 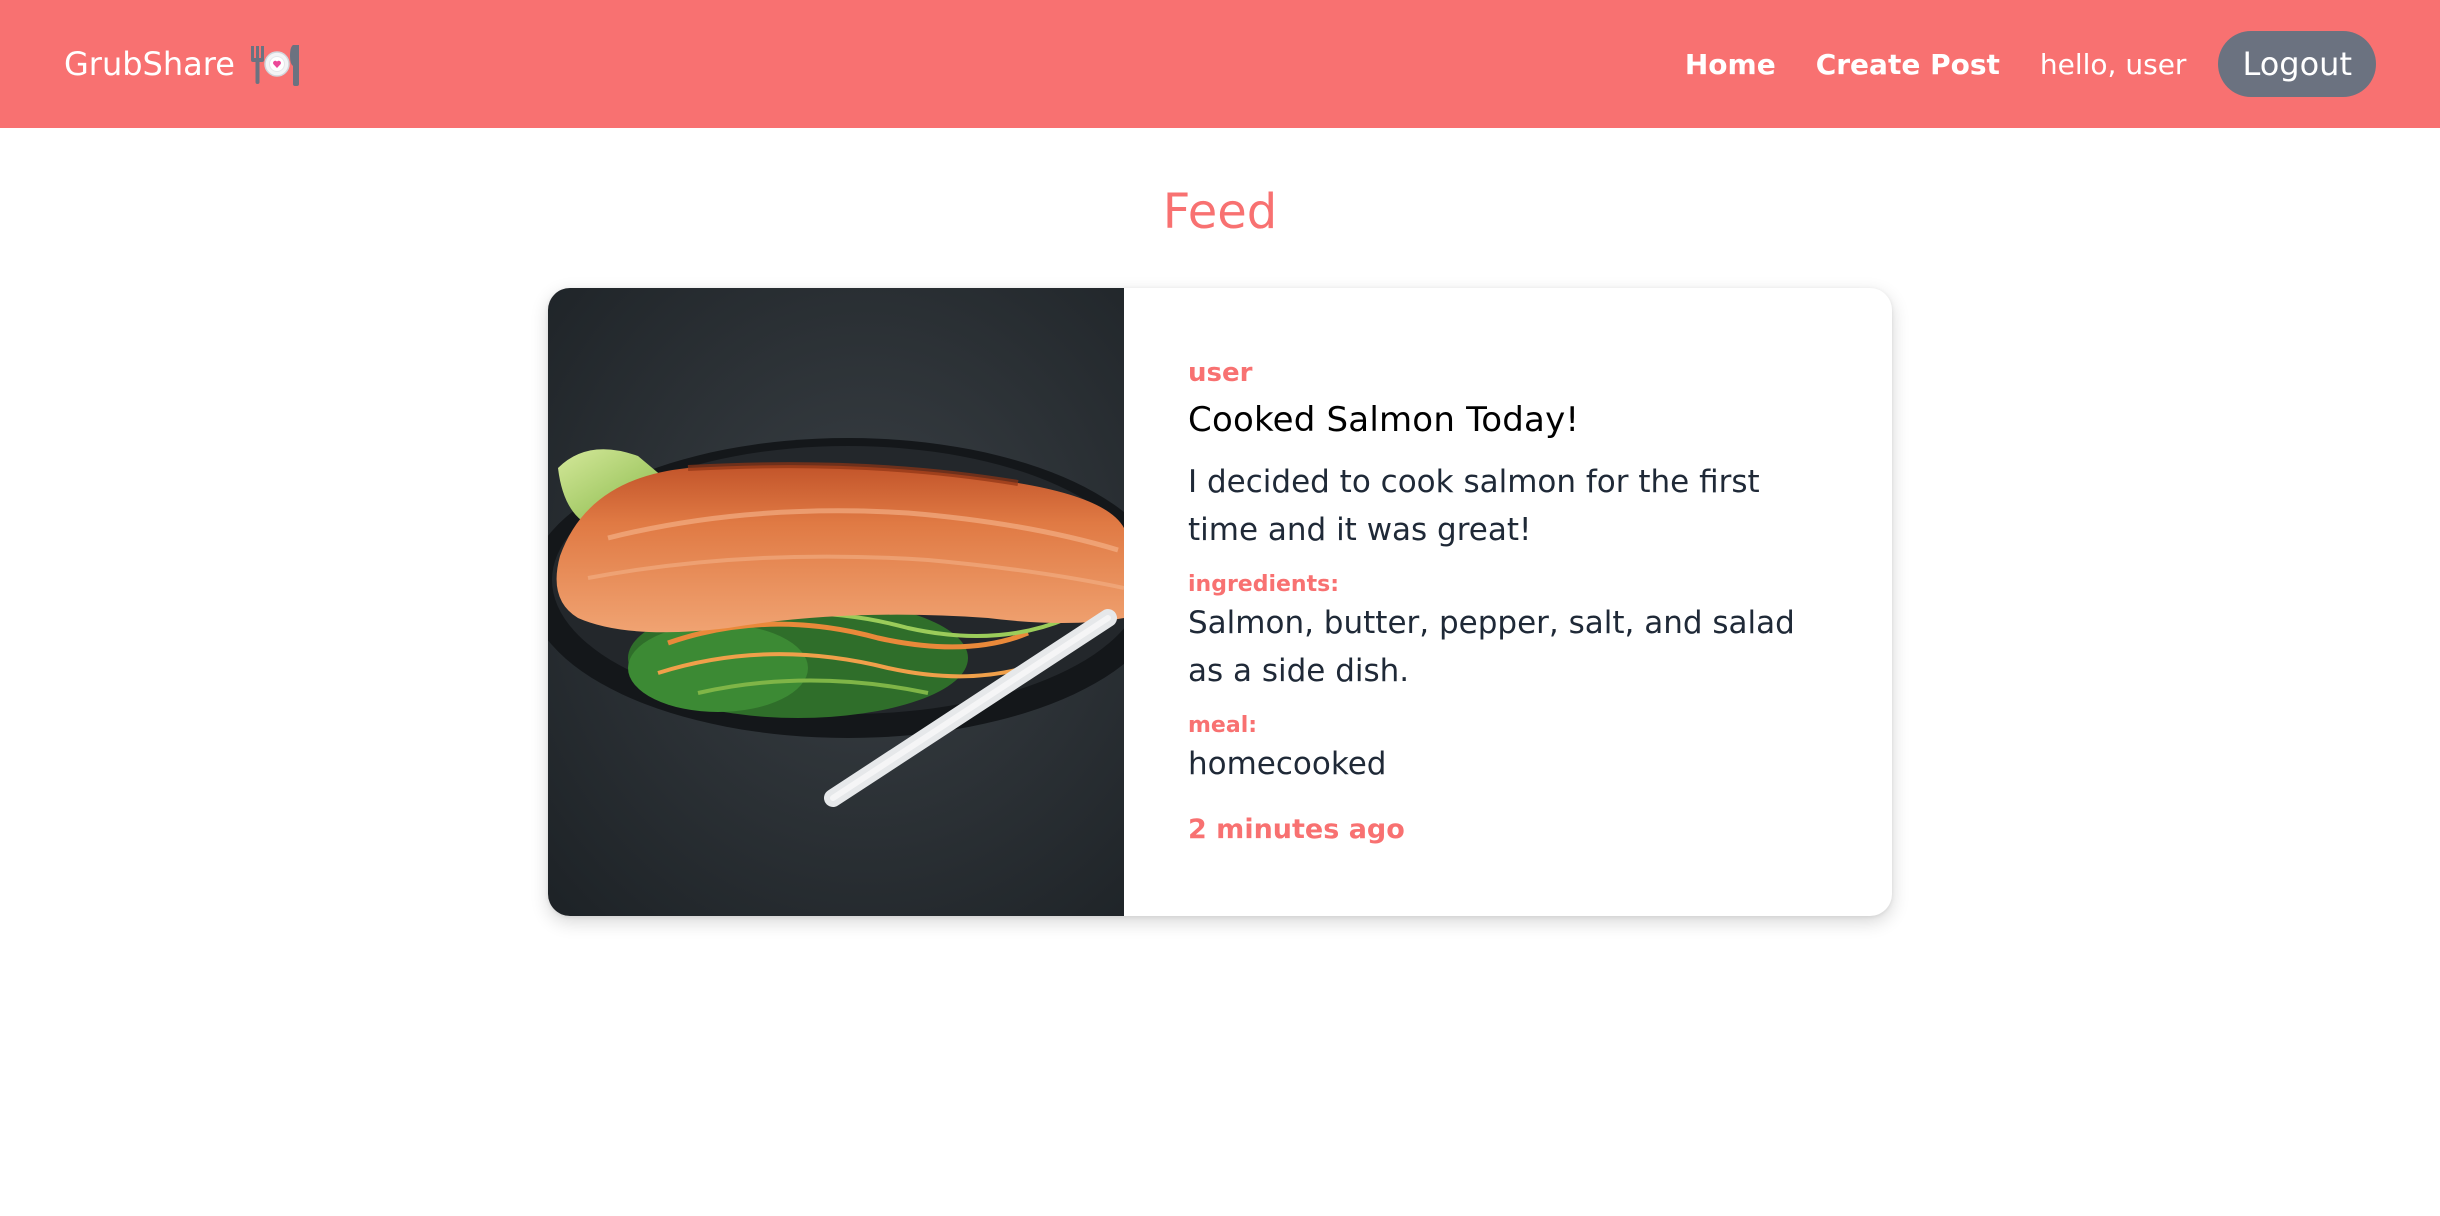 What do you see at coordinates (1908, 64) in the screenshot?
I see `nav-create-post-link: Create Post` at bounding box center [1908, 64].